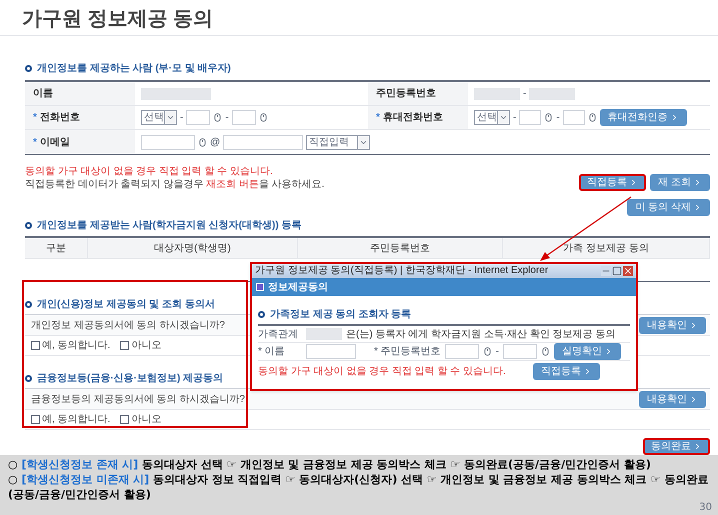 This screenshot has height=515, width=718. What do you see at coordinates (481, 335) in the screenshot?
I see `consent-text: 은(는) 등록자 에게 학자금지원 소득·재산 확인 정보제공 동의` at bounding box center [481, 335].